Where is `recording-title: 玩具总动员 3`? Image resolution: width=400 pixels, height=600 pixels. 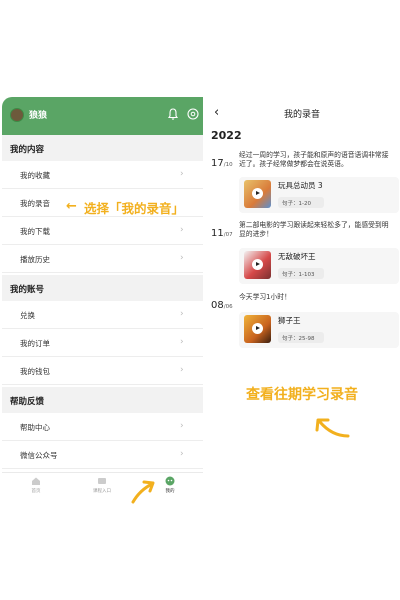
recording-title: 玩具总动员 3 is located at coordinates (300, 185).